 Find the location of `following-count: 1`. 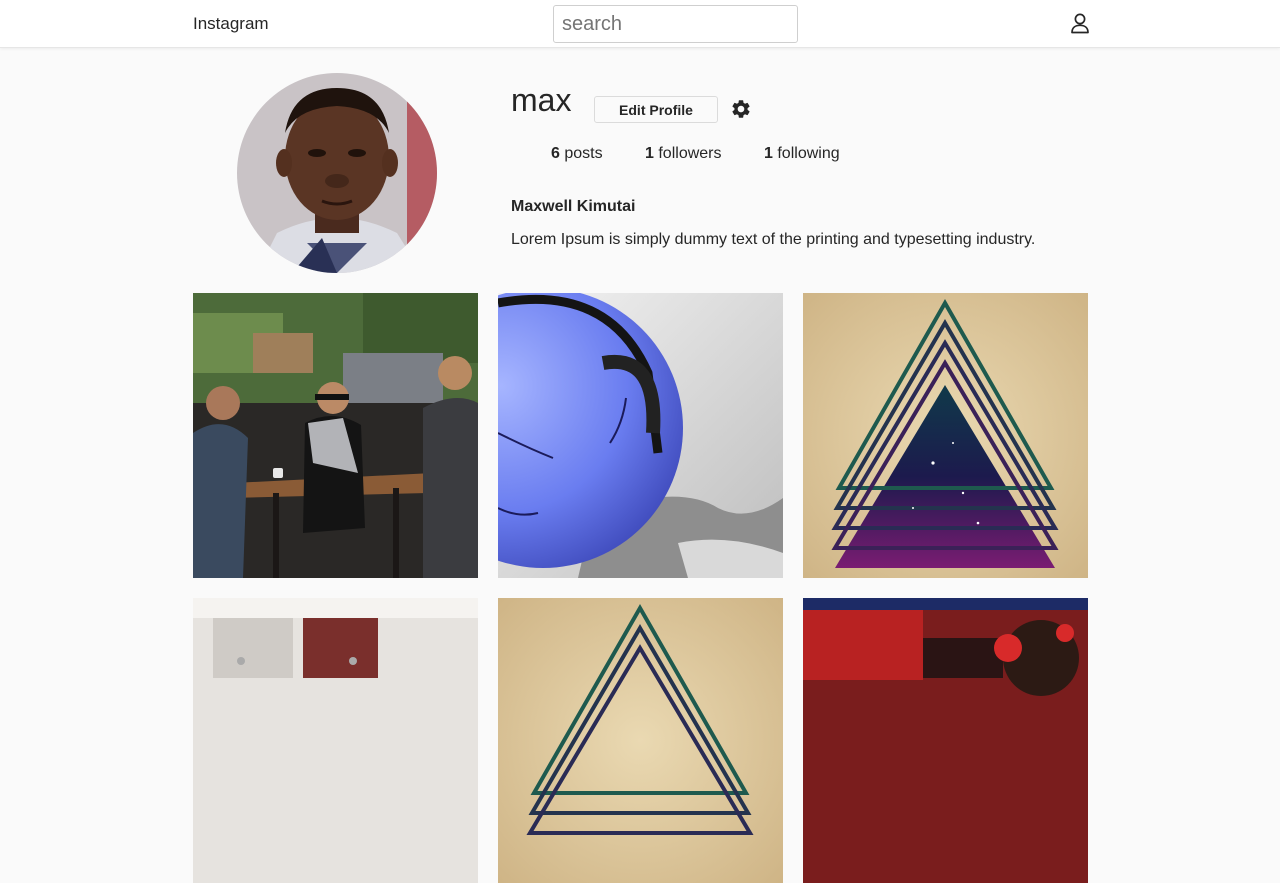

following-count: 1 is located at coordinates (768, 153).